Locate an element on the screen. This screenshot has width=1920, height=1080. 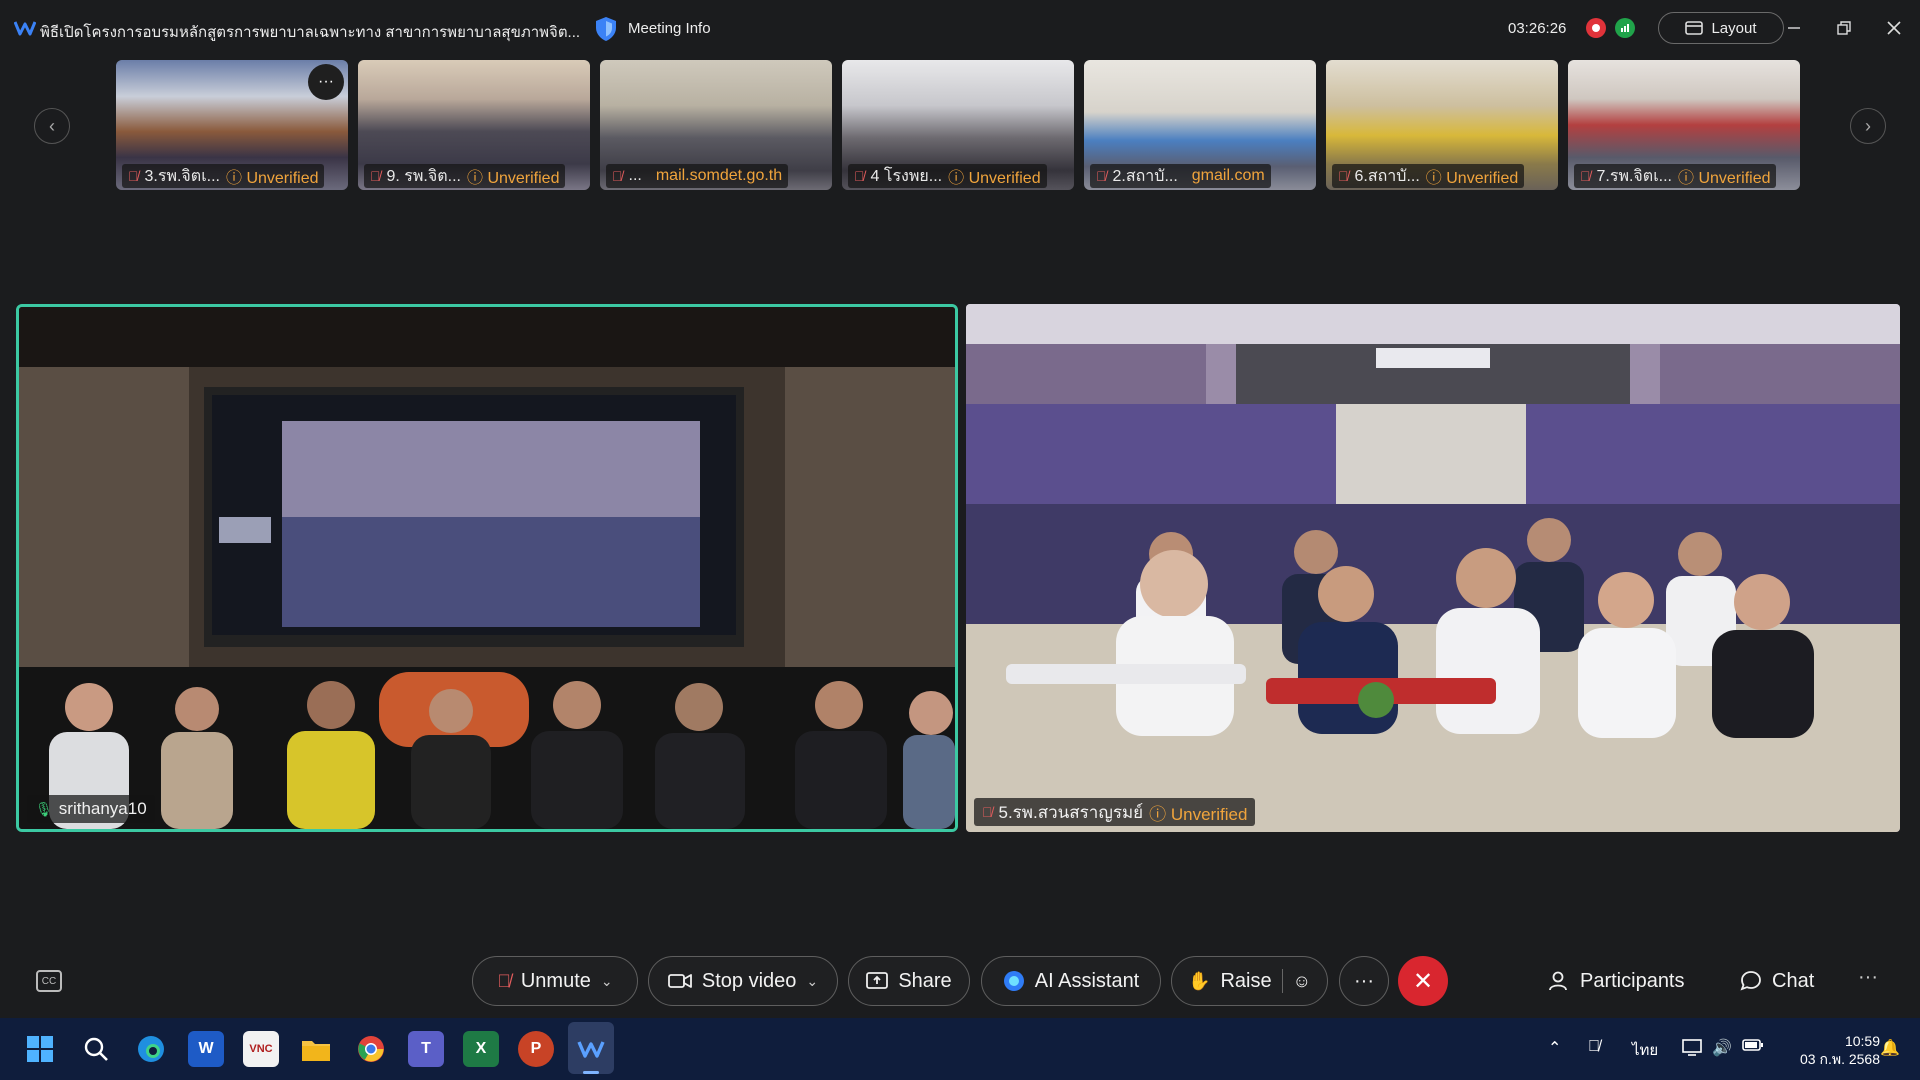
restore-icon is located at coordinates (1844, 28).